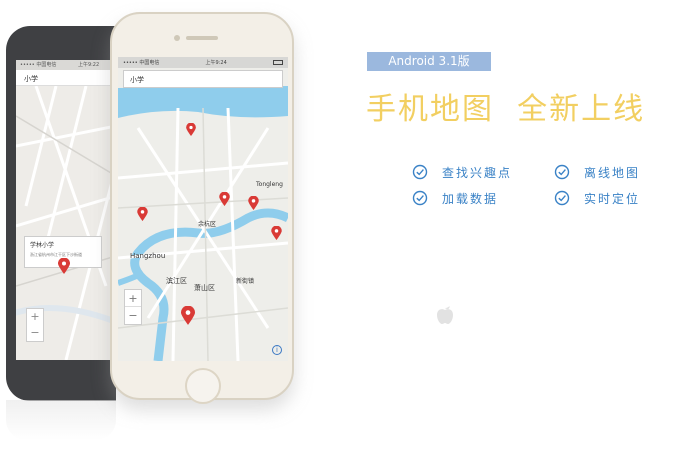 The height and width of the screenshot is (452, 692). I want to click on headline-part-1: 手机地图, so click(430, 109).